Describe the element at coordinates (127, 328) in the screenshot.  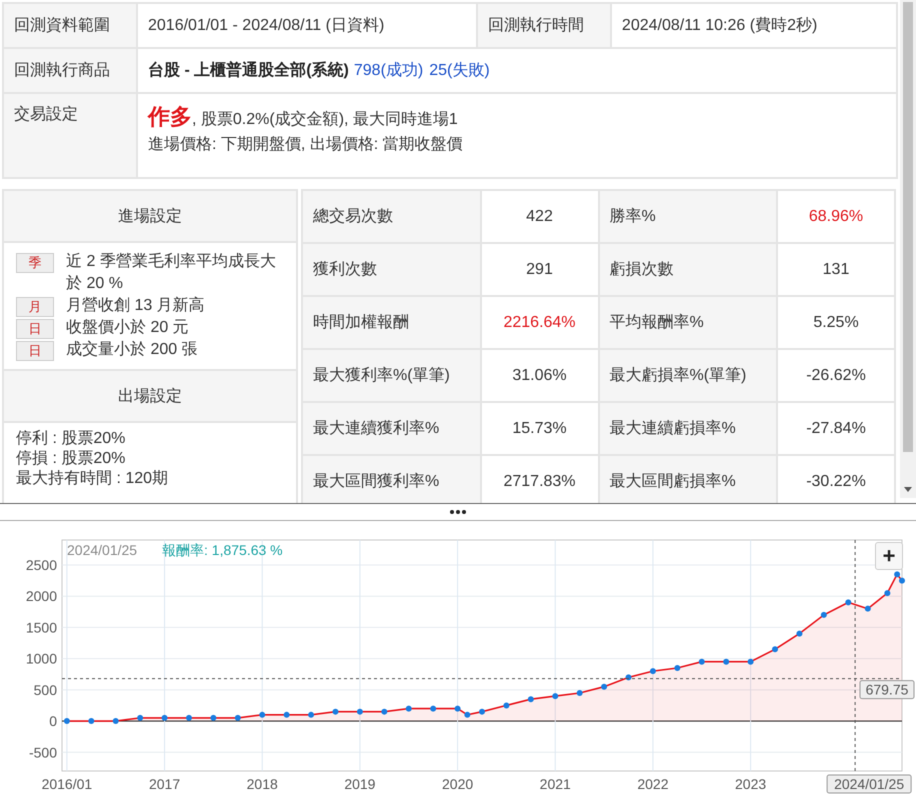
I see `condition-text: 收盤價小於 20 元` at that location.